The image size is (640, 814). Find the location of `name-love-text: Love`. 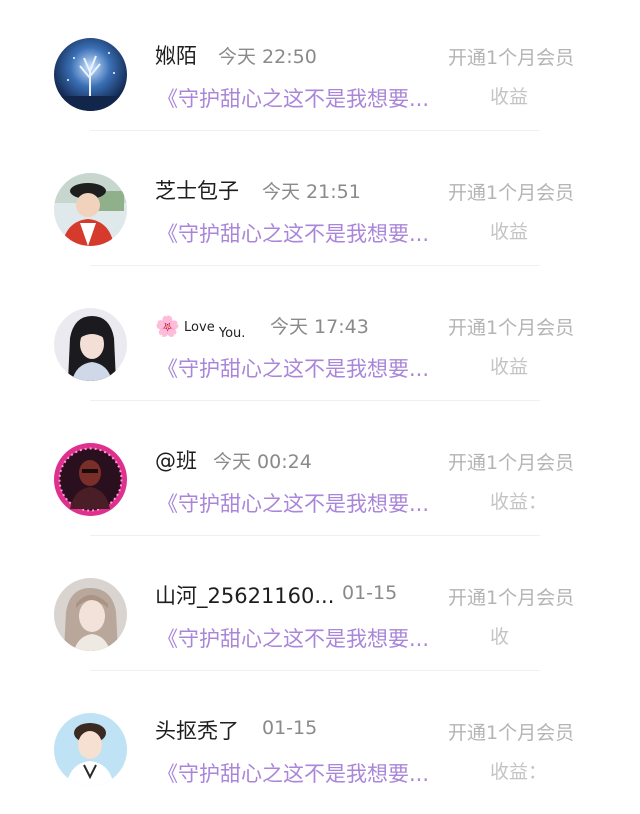

name-love-text: Love is located at coordinates (199, 327).